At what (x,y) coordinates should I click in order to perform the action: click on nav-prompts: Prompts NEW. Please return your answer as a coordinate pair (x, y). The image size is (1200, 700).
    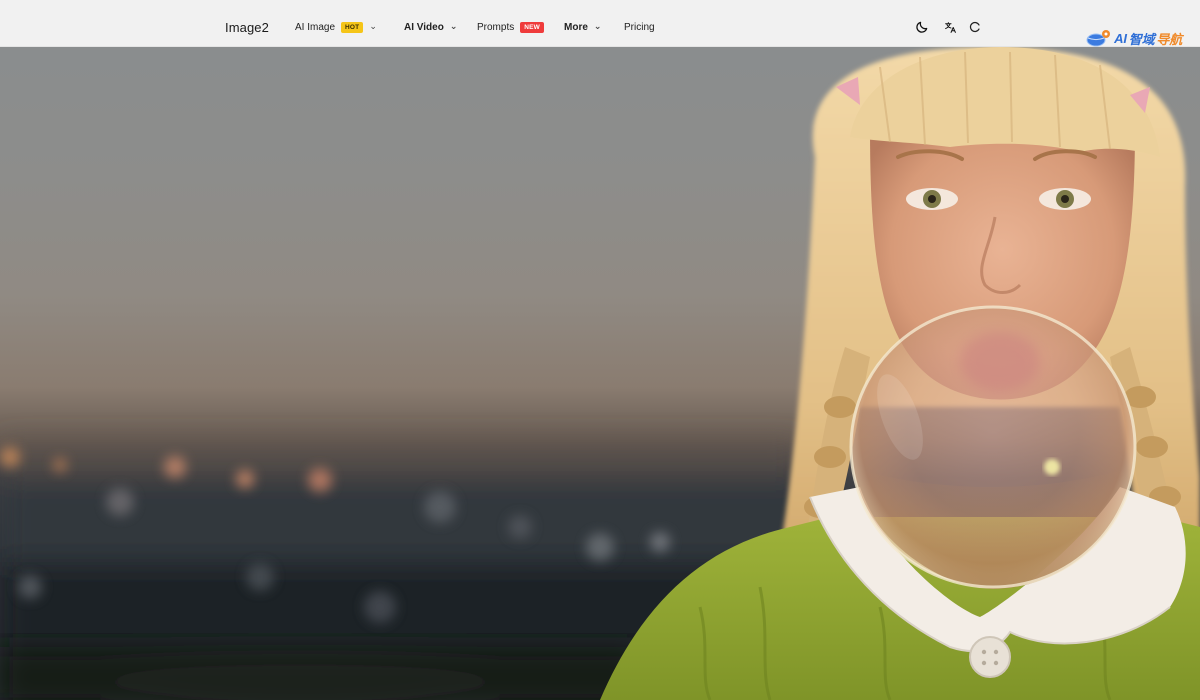
    Looking at the image, I should click on (510, 27).